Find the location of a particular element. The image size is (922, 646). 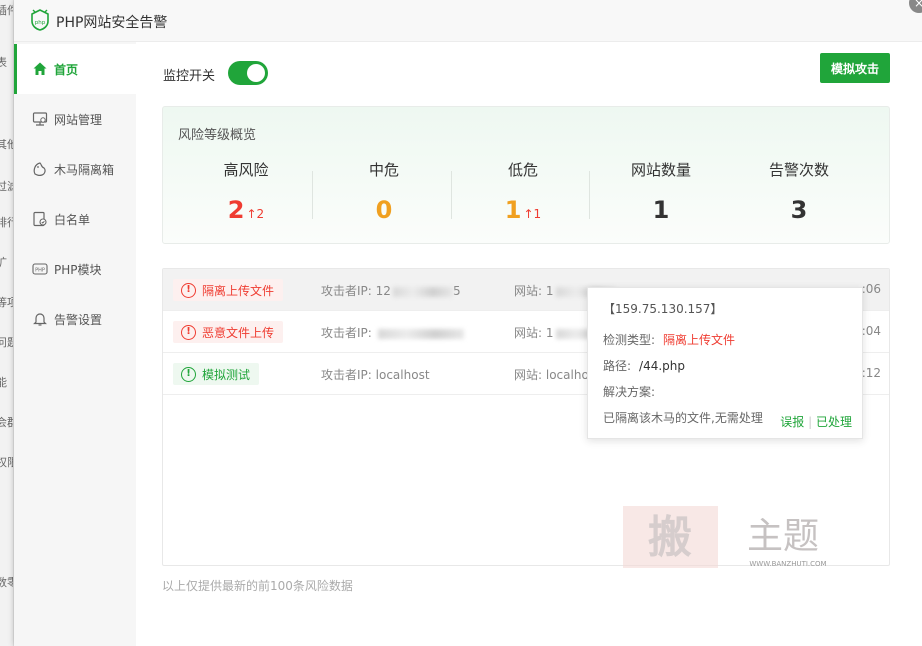

sidebar-item-alert-settings: 告警设置 is located at coordinates (75, 319).